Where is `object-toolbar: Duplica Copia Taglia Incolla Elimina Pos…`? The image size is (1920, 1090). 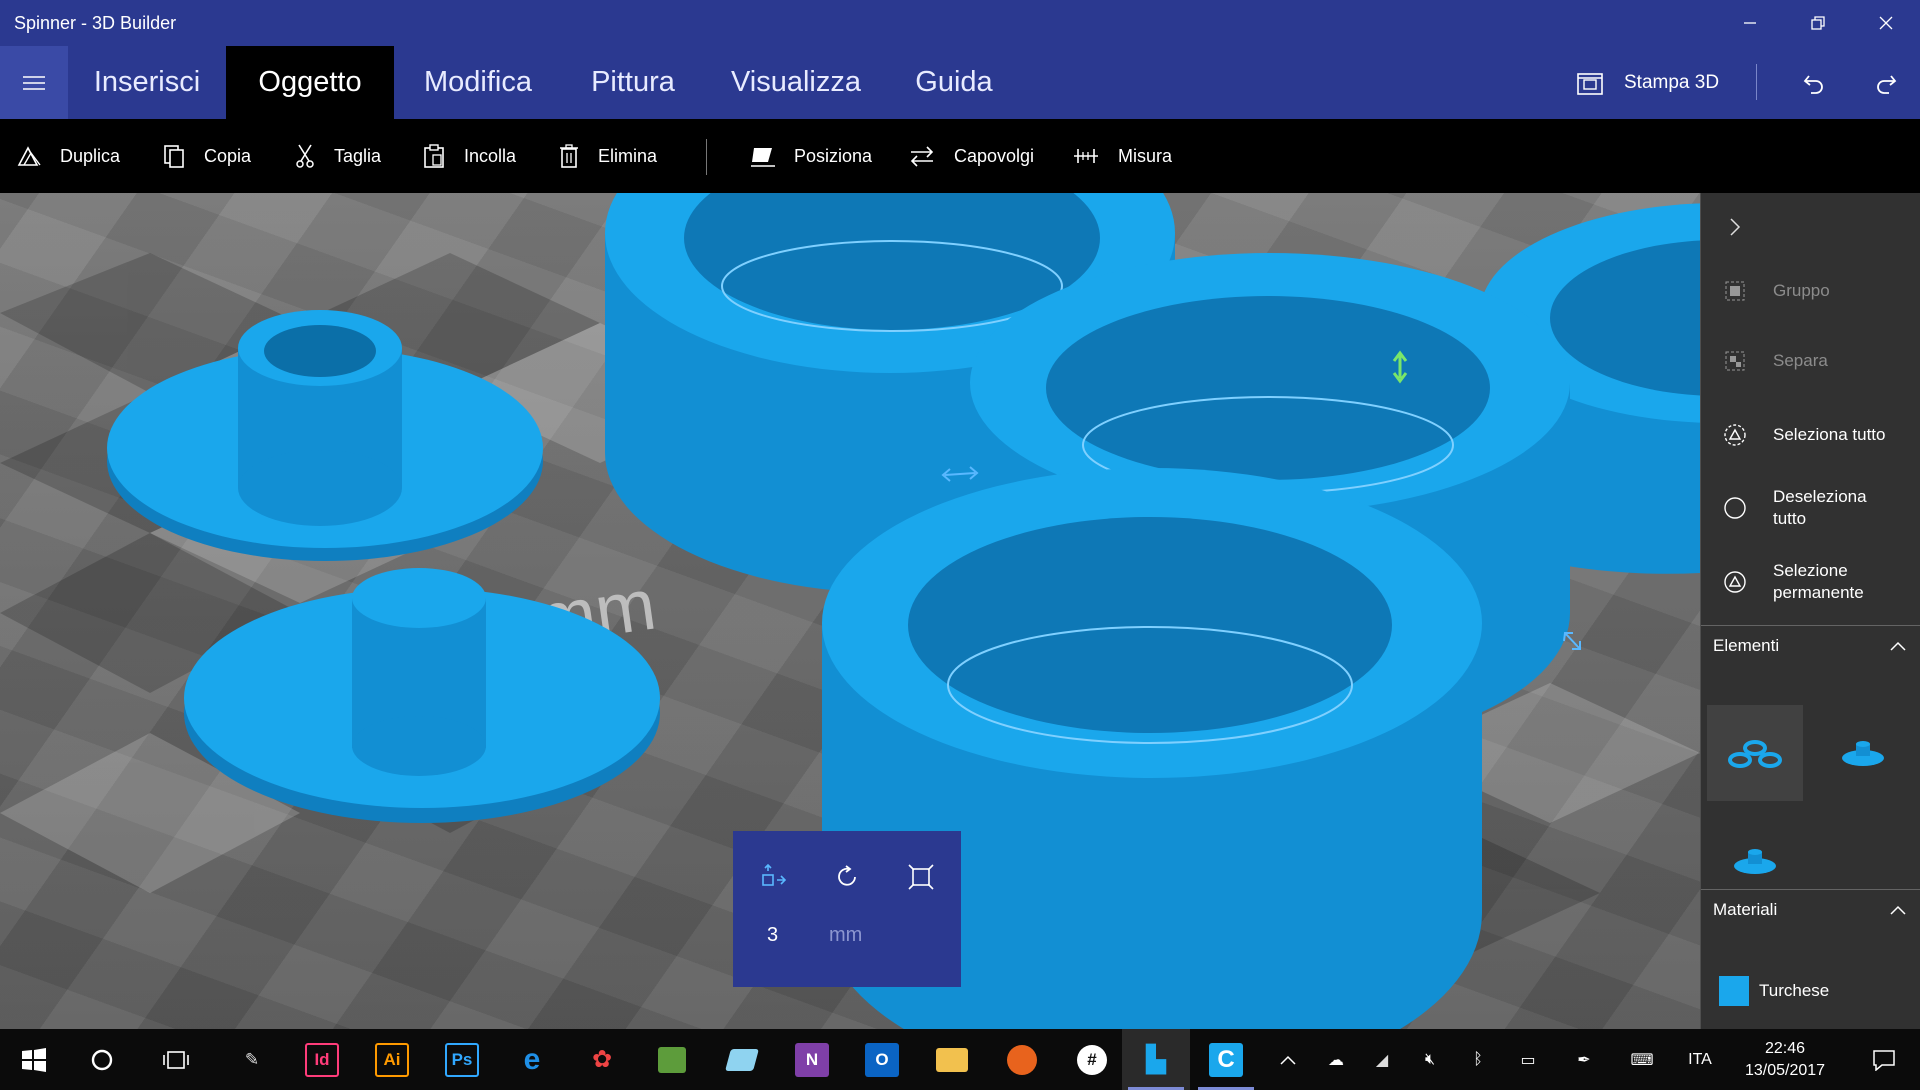
object-toolbar: Duplica Copia Taglia Incolla Elimina Pos… is located at coordinates (960, 156).